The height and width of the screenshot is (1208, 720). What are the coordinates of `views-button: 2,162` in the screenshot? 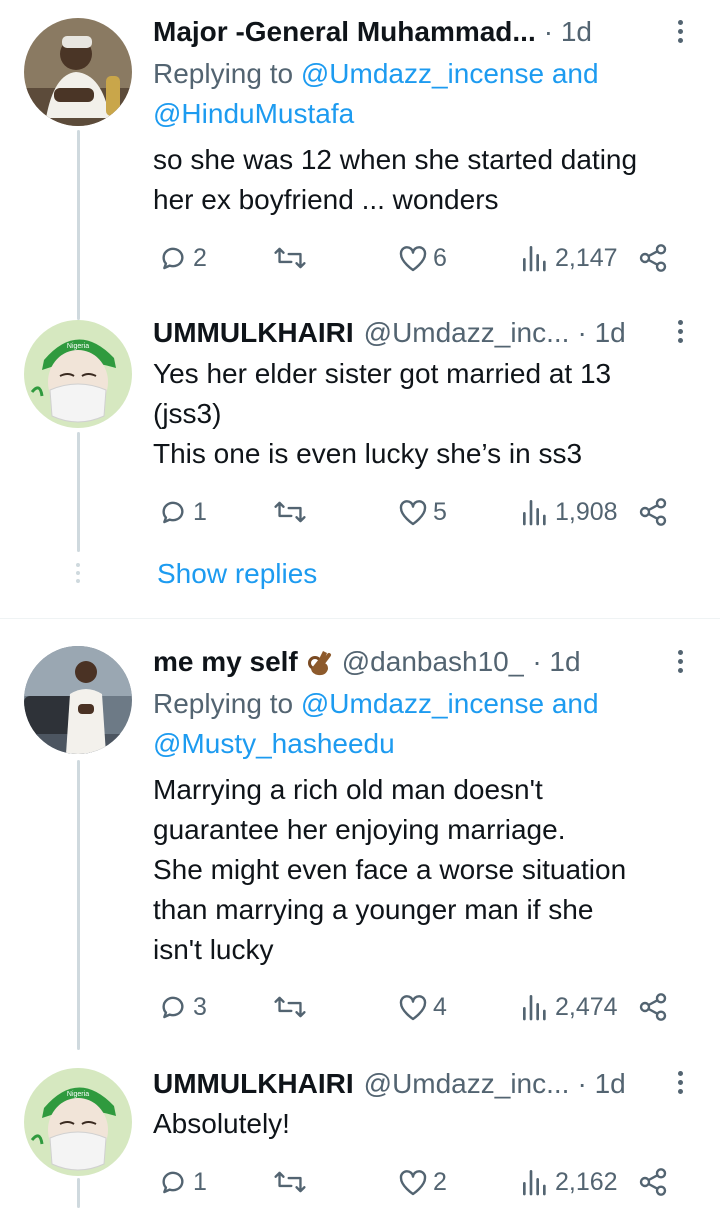 It's located at (568, 1182).